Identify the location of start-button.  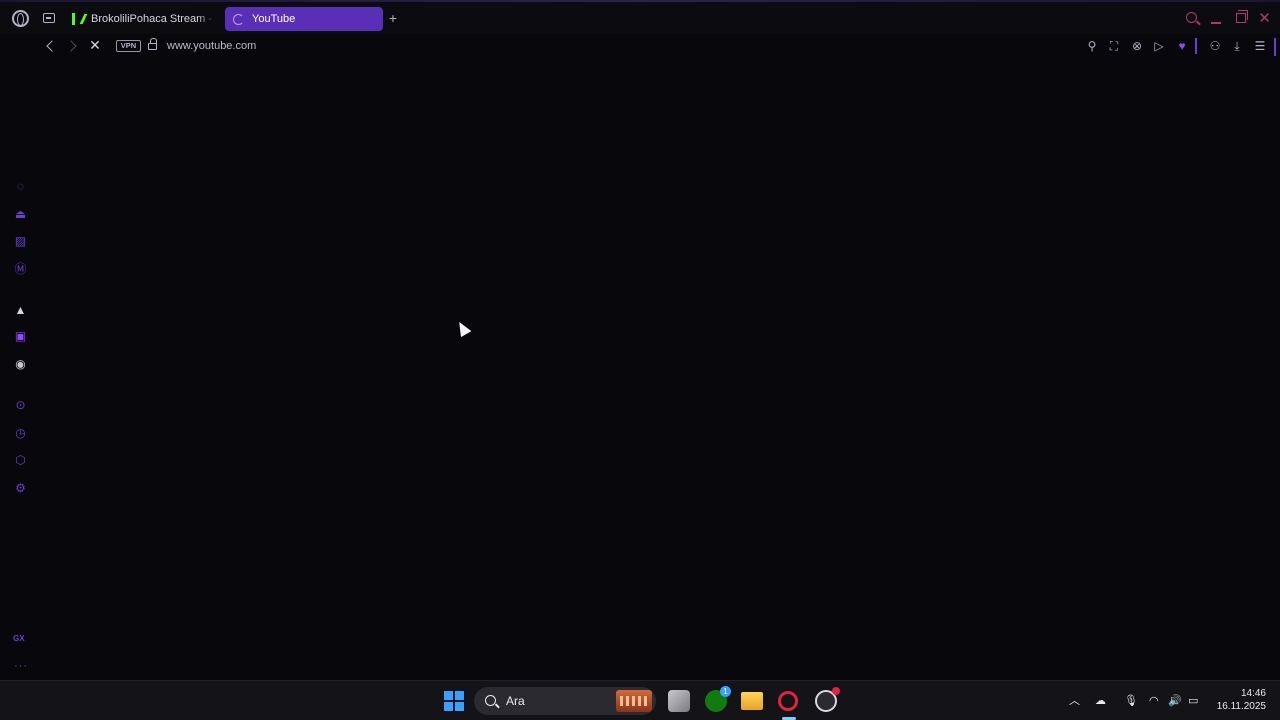
(454, 701).